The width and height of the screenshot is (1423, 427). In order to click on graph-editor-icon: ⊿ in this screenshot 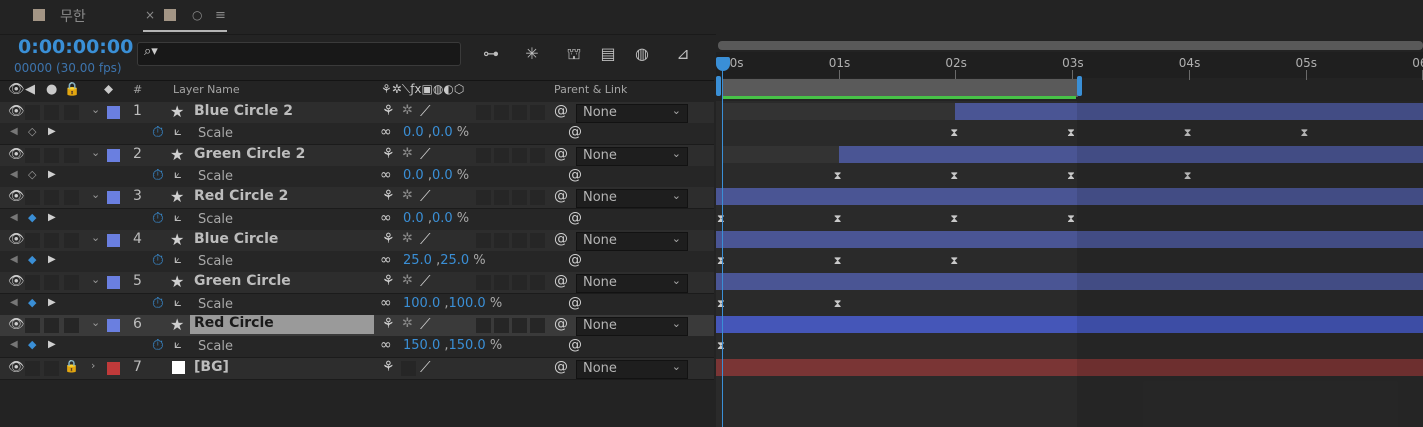, I will do `click(683, 54)`.